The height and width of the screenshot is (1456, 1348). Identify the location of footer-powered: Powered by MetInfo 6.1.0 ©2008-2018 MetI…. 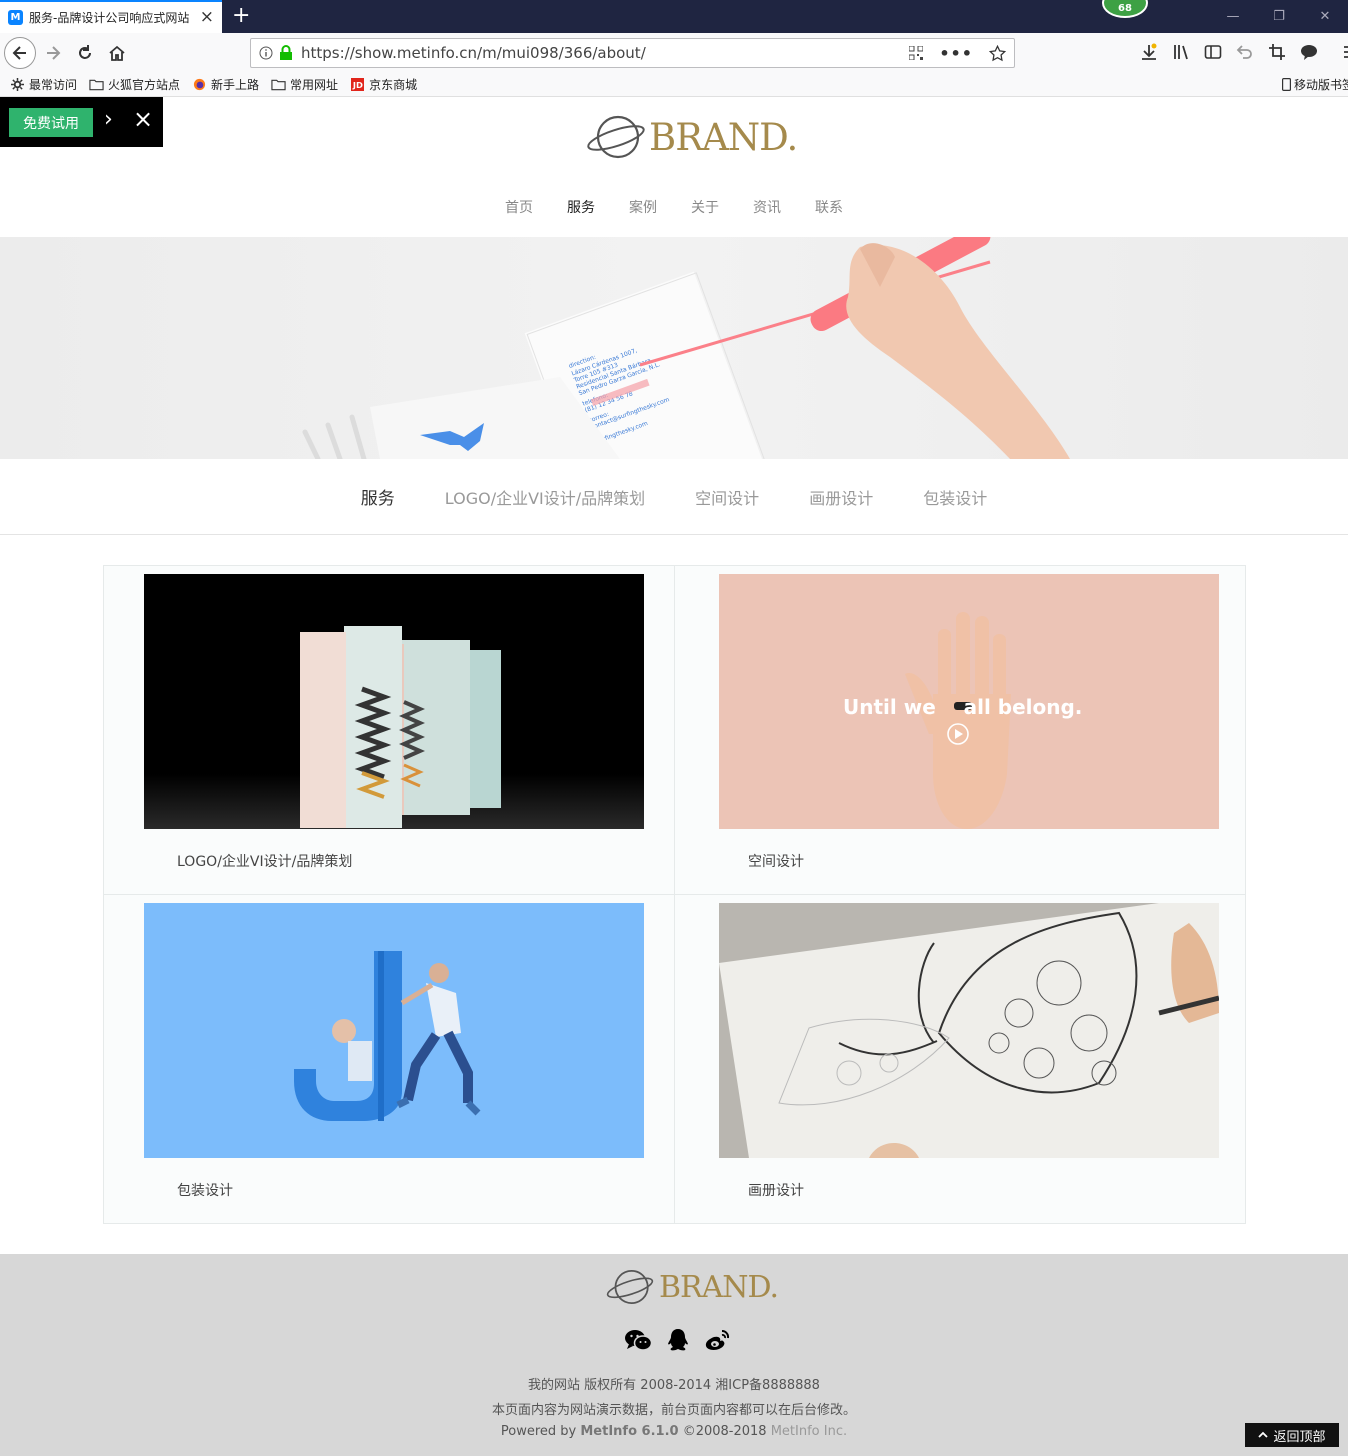
(674, 1431).